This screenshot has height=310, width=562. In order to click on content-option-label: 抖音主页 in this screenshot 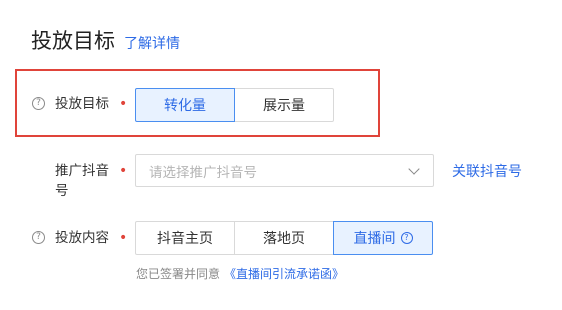, I will do `click(185, 239)`.